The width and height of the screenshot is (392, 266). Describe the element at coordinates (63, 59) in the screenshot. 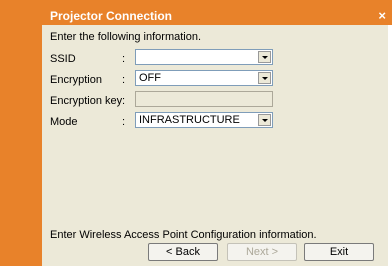

I see `ssid-label: SSID` at that location.